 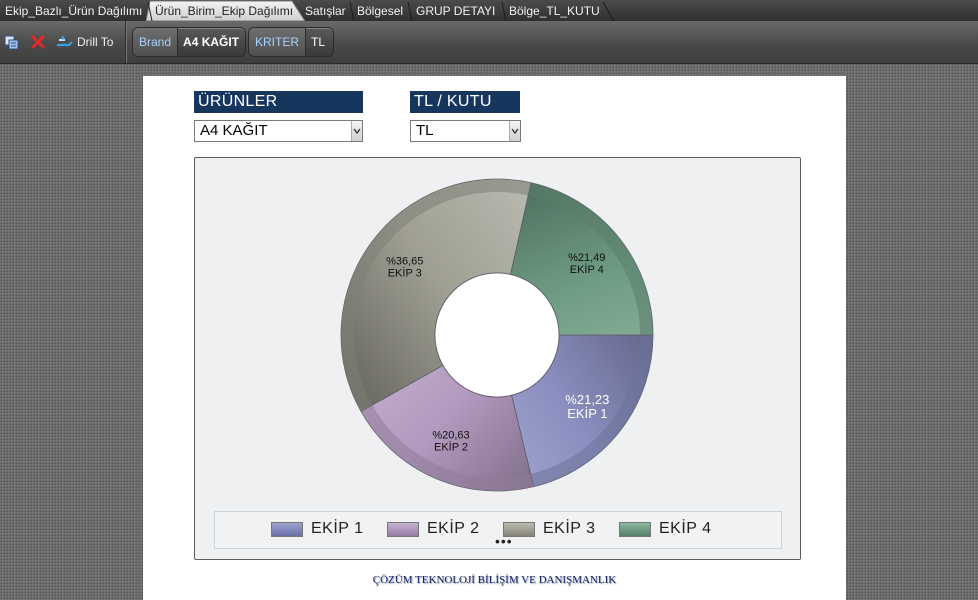 What do you see at coordinates (569, 528) in the screenshot?
I see `legend-label: EKİP 3` at bounding box center [569, 528].